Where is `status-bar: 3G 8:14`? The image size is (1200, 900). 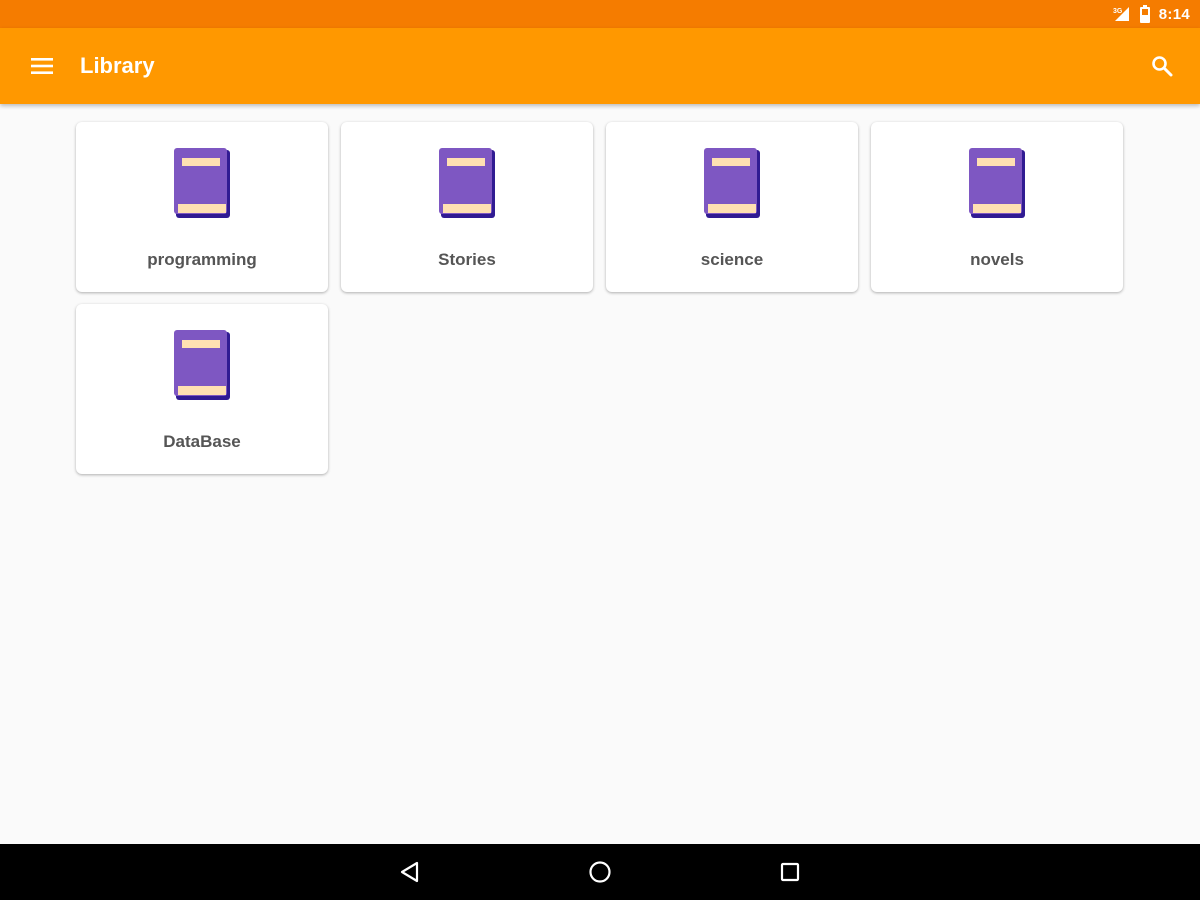
status-bar: 3G 8:14 is located at coordinates (600, 14).